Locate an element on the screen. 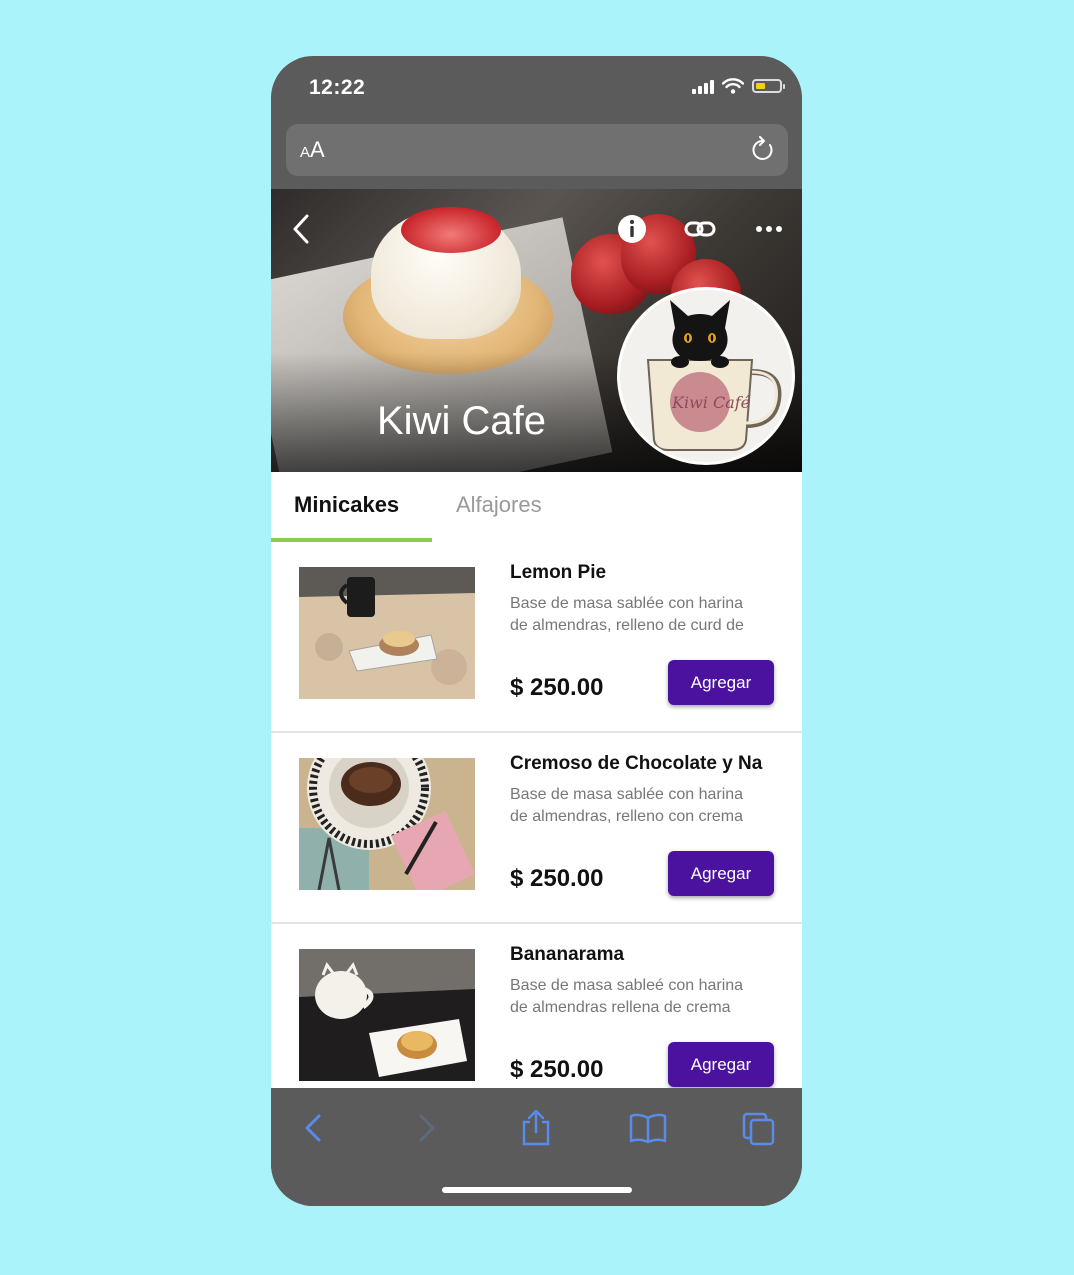 The image size is (1074, 1275). cafe-logo: Kiwi Café is located at coordinates (706, 376).